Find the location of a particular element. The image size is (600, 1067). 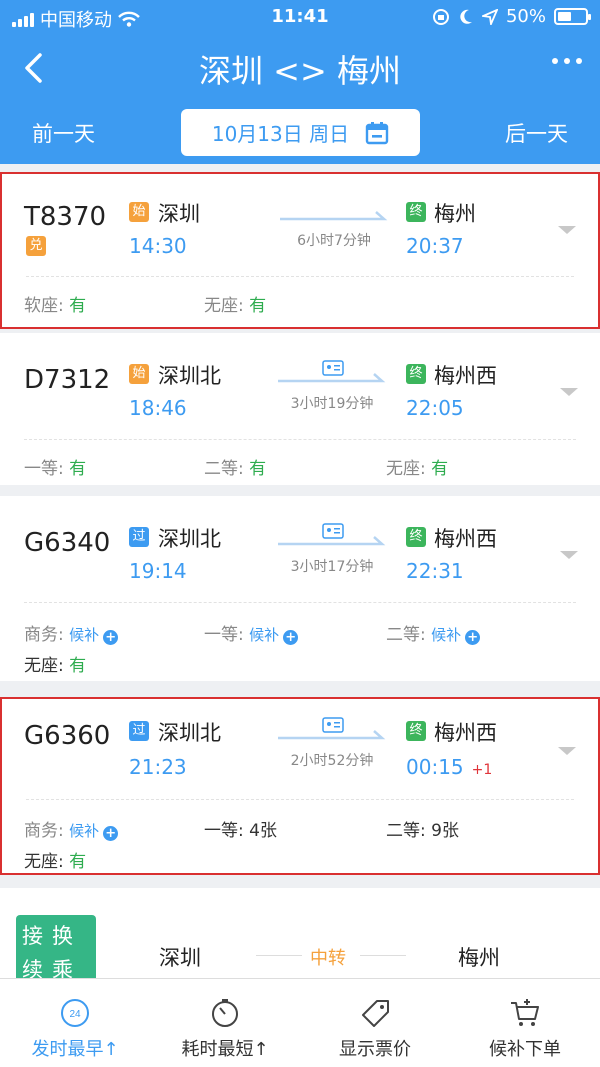

transfer-card: 接换续乘 深圳 中转 梅州 is located at coordinates (300, 933).